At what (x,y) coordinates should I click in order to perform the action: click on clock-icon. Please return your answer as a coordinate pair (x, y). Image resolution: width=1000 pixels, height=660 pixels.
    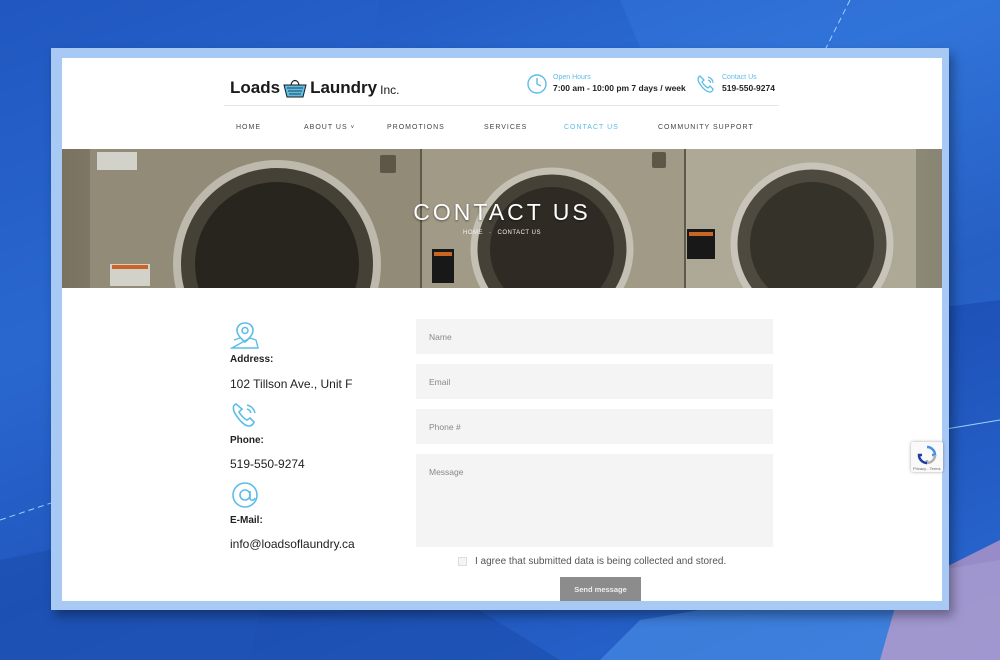
    Looking at the image, I should click on (537, 84).